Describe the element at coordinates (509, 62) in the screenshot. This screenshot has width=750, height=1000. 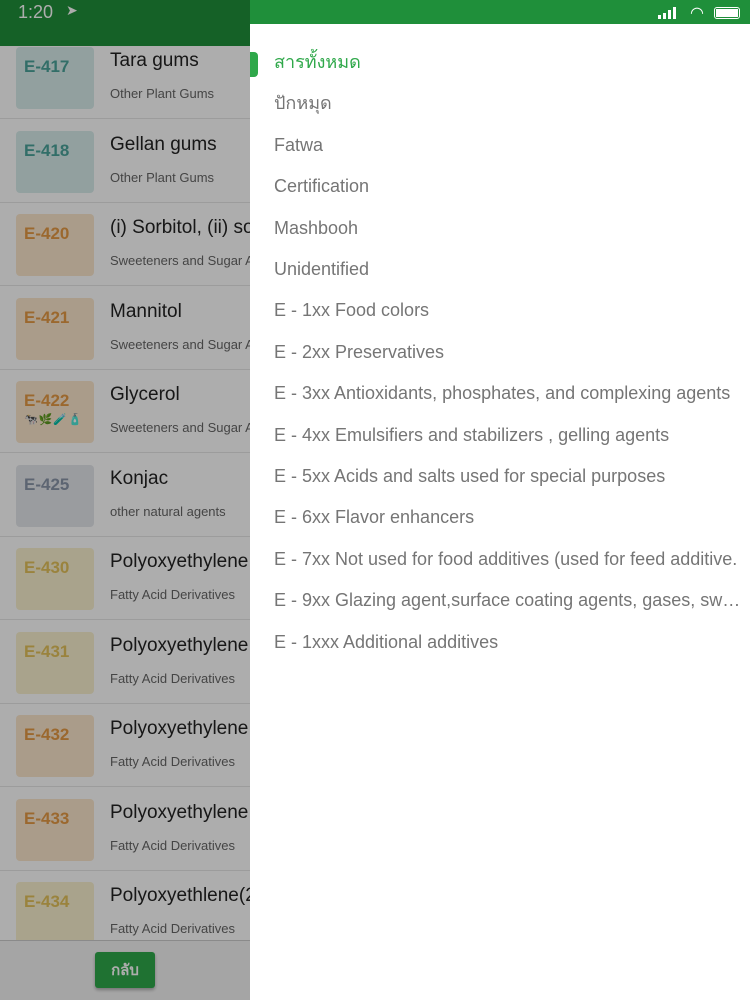
I see `drawer-menu-item: สารทั้งหมด` at that location.